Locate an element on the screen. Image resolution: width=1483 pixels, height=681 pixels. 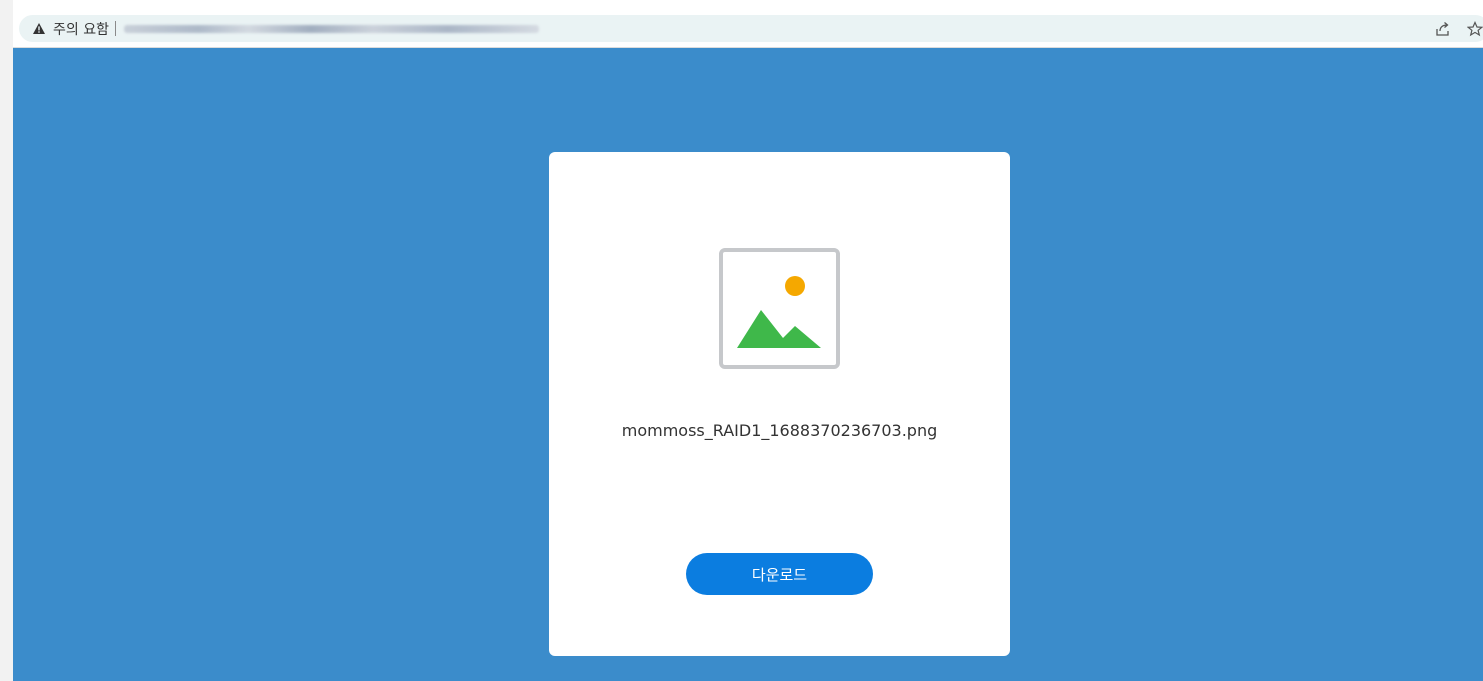
window-left-edge is located at coordinates (6, 340).